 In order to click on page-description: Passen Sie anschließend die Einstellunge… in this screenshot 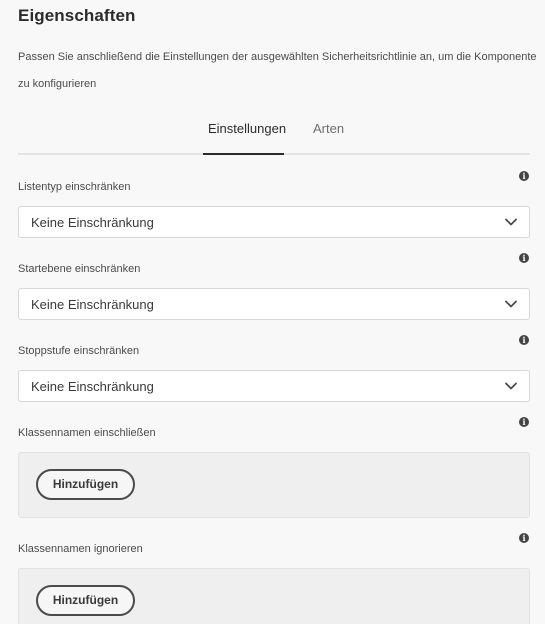, I will do `click(277, 70)`.